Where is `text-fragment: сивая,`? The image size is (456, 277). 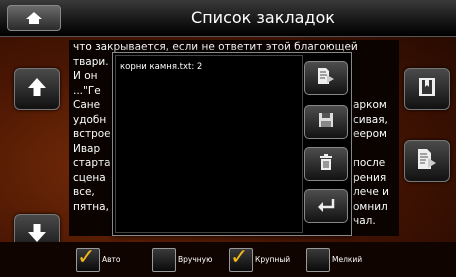 text-fragment: сивая, is located at coordinates (370, 119).